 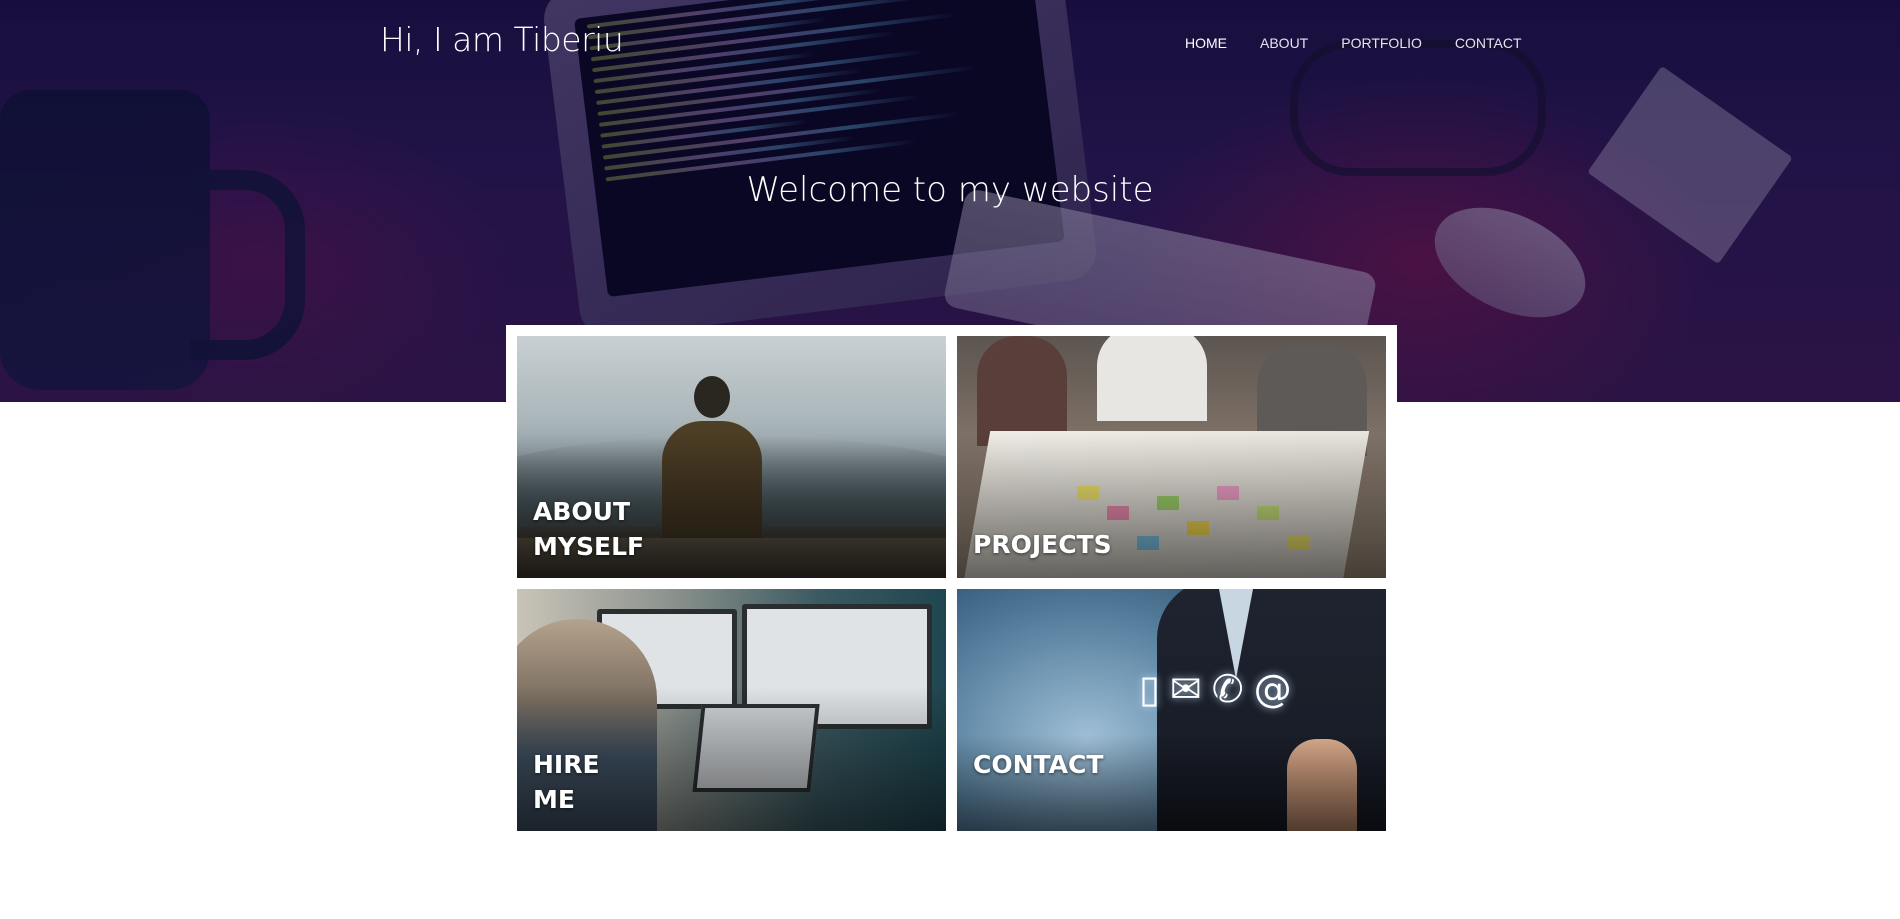 I want to click on nav-about: ABOUT, so click(x=1284, y=44).